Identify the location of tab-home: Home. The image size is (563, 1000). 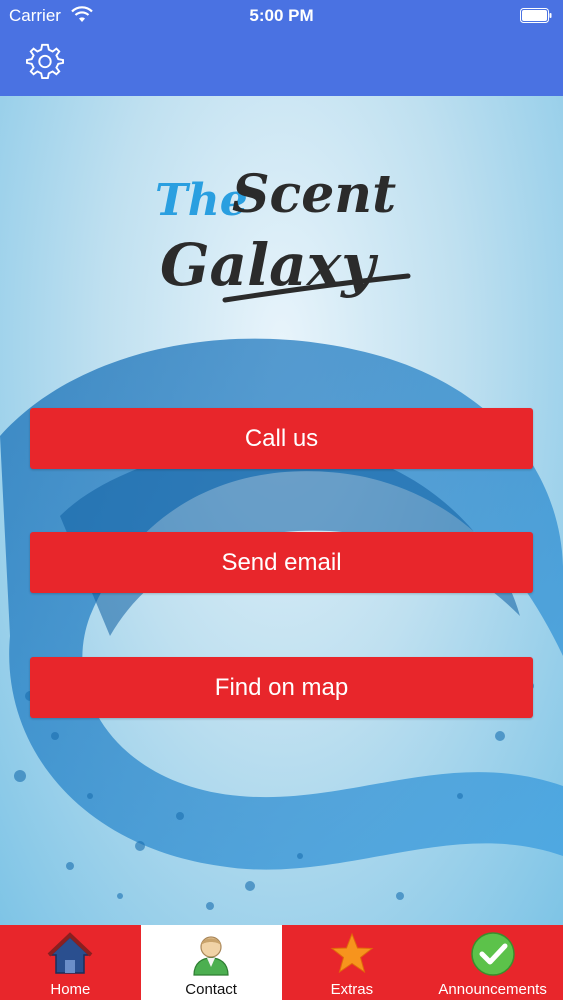
(70, 962).